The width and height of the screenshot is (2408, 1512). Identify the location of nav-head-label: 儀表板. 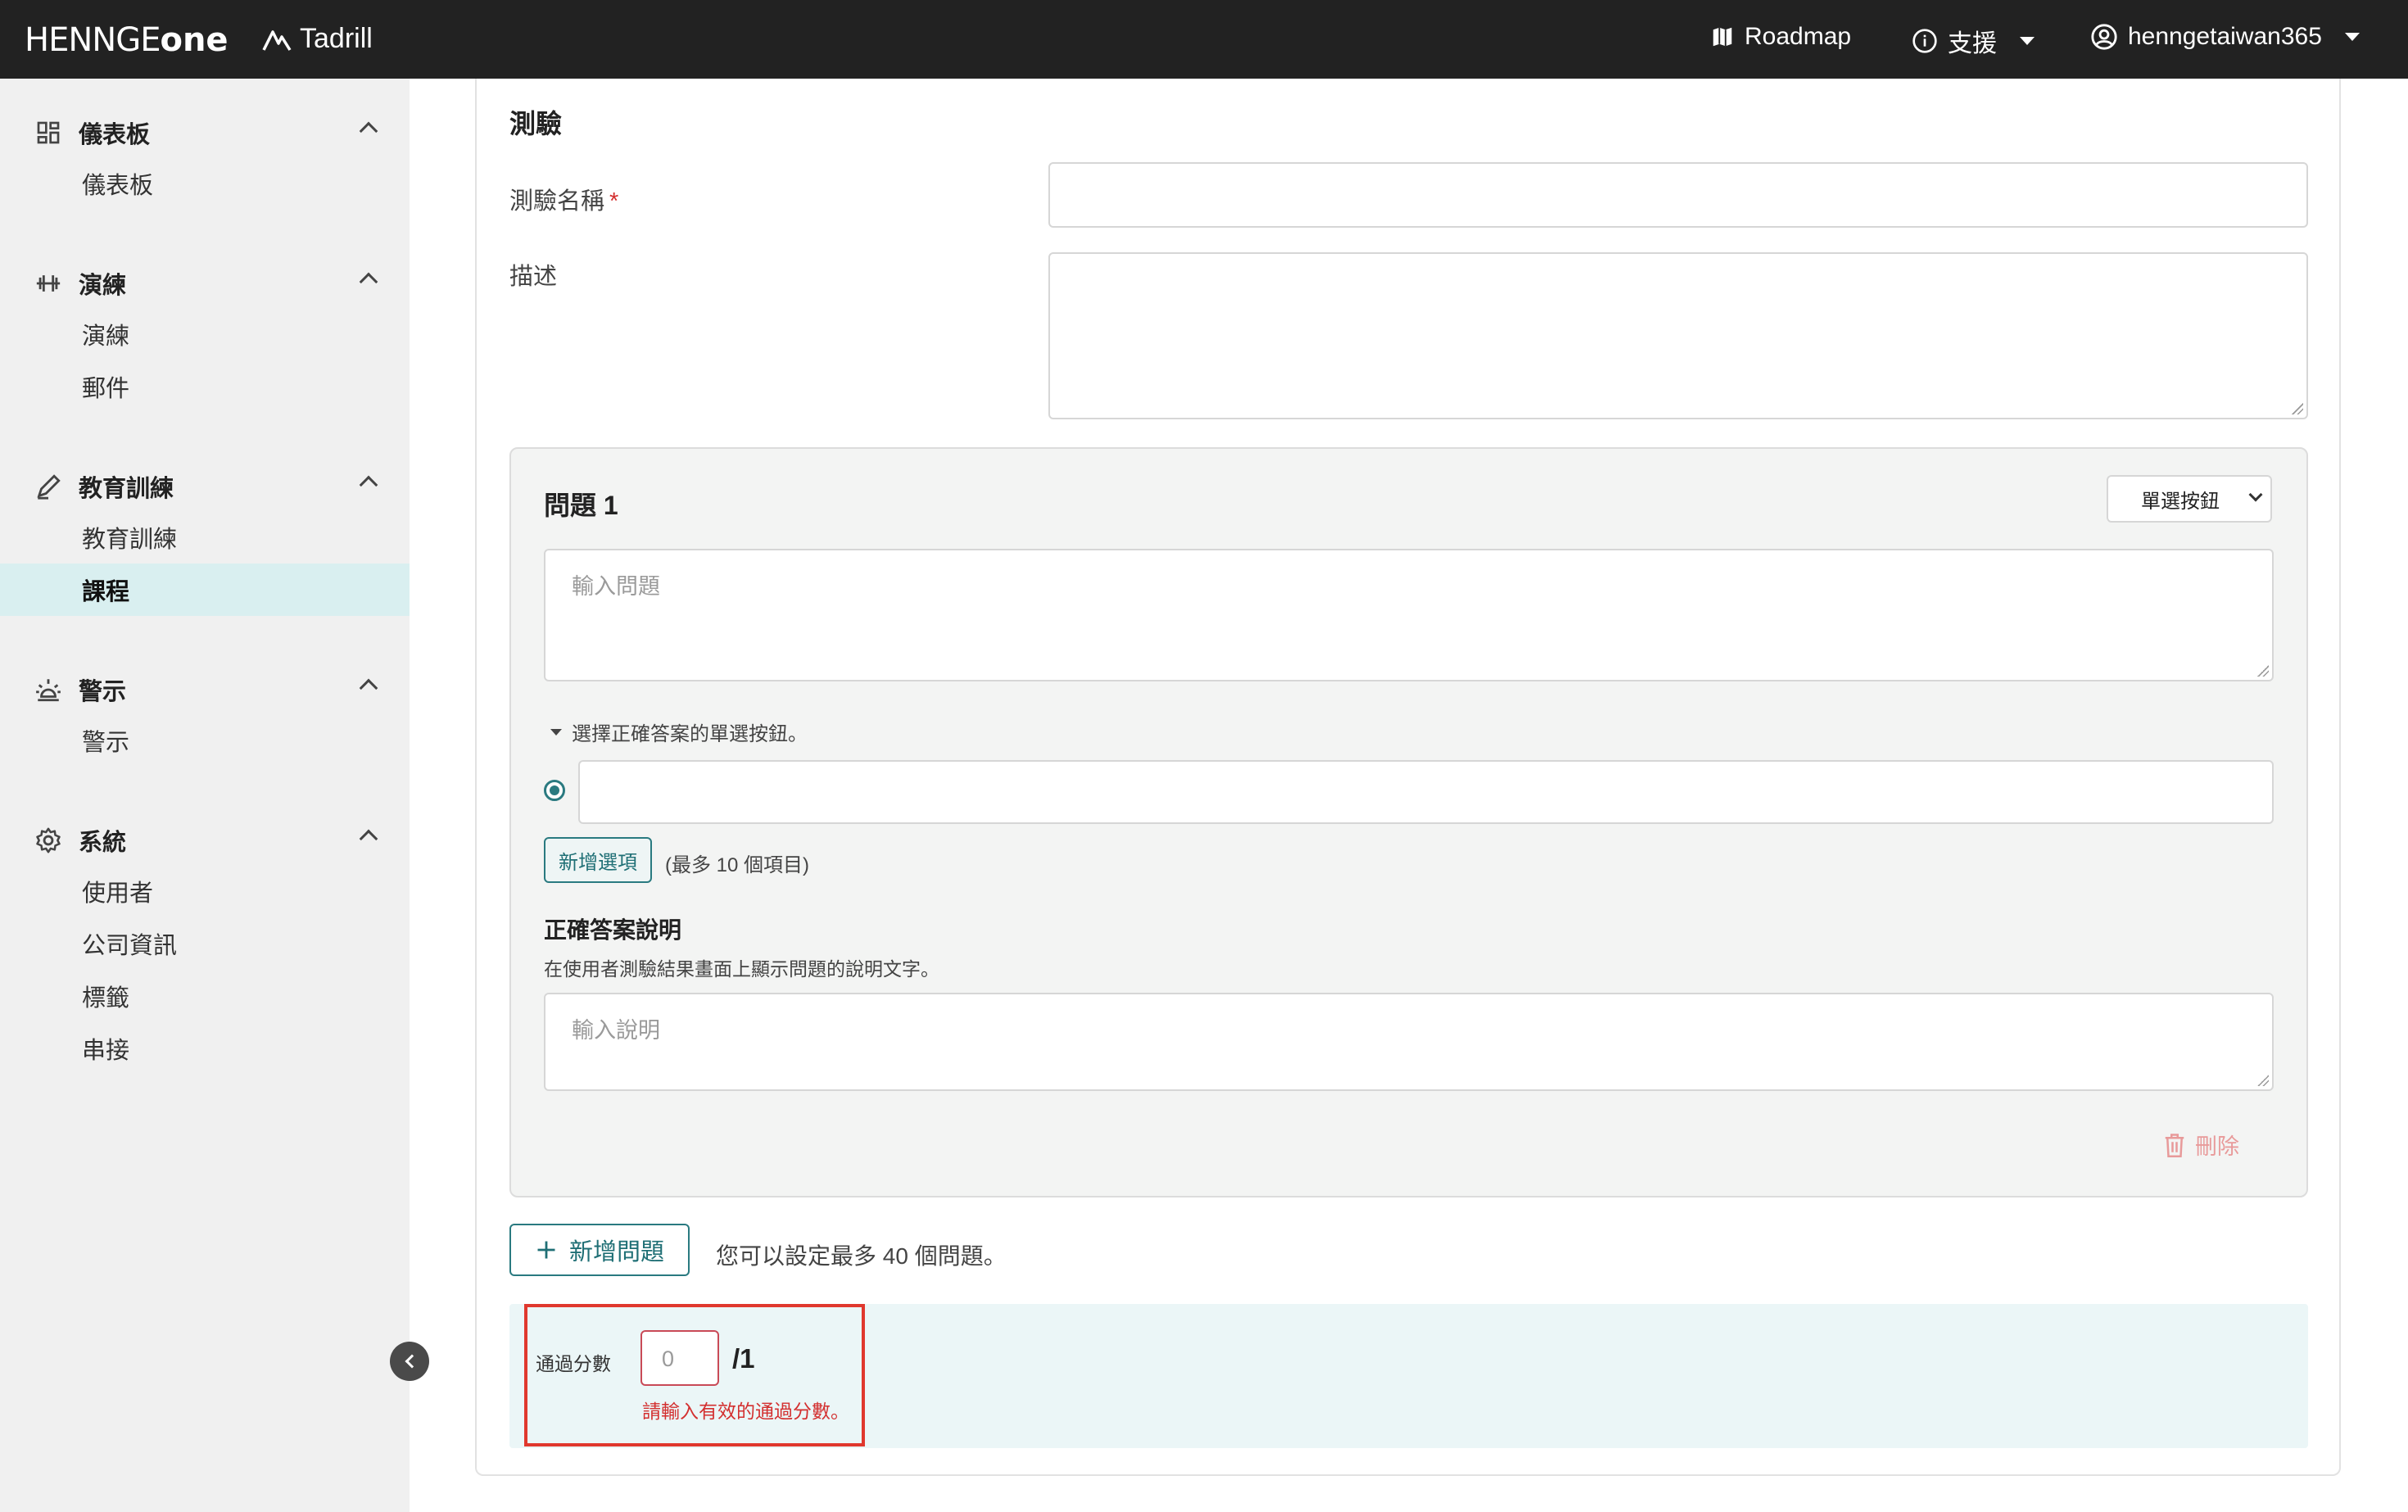
(115, 135).